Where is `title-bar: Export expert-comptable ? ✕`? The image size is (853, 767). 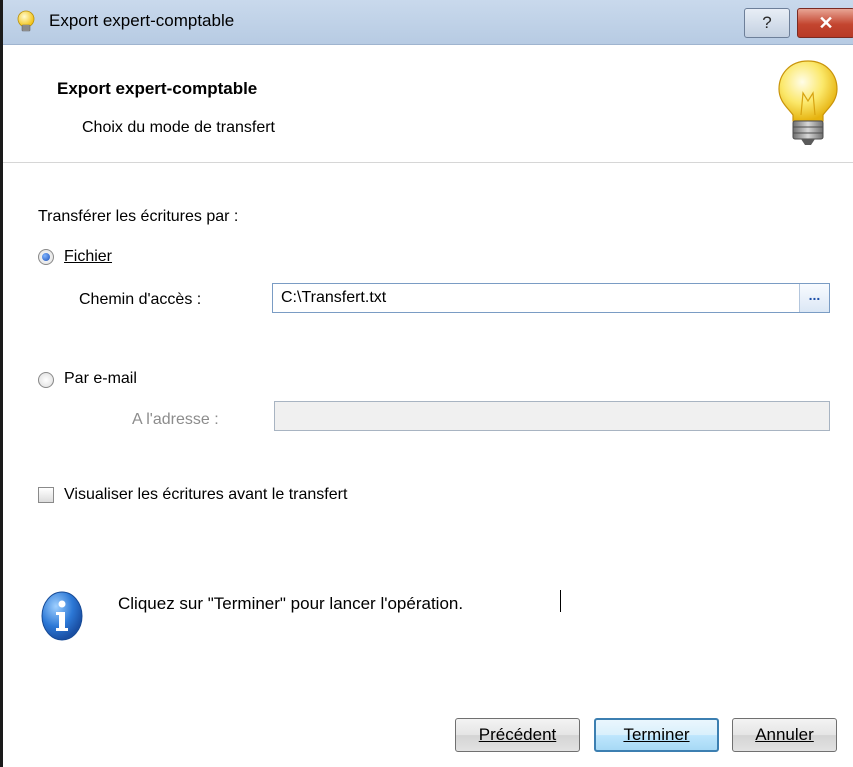 title-bar: Export expert-comptable ? ✕ is located at coordinates (428, 22).